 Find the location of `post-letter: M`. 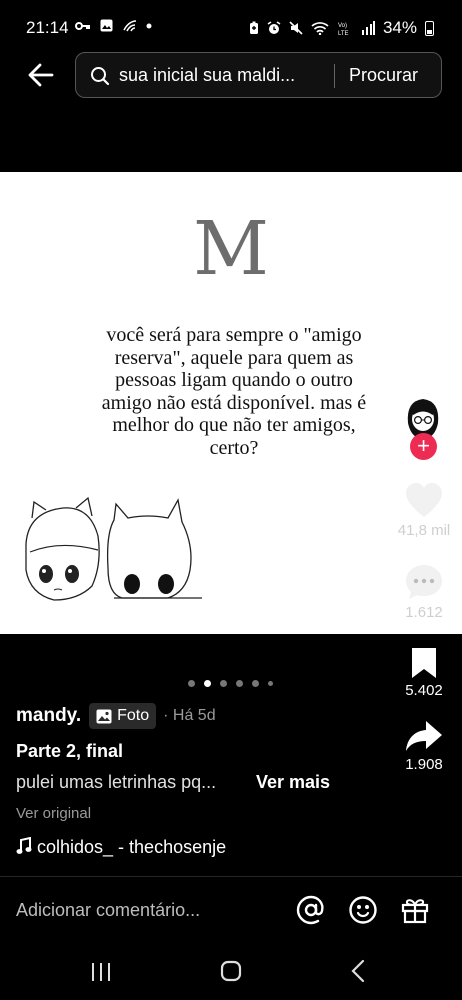

post-letter: M is located at coordinates (231, 249).